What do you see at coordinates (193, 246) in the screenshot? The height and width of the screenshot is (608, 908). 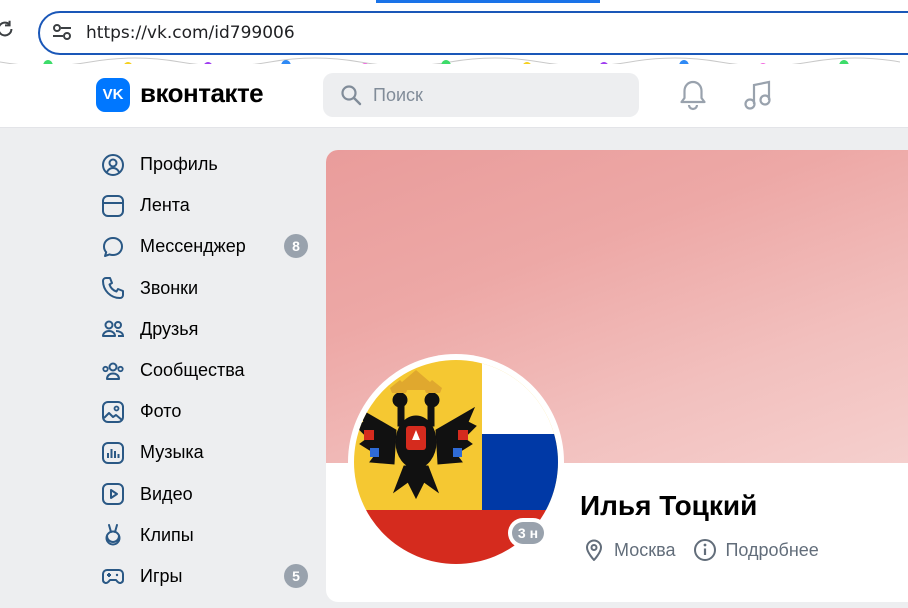 I see `sidebar-item-label: Мессенджер` at bounding box center [193, 246].